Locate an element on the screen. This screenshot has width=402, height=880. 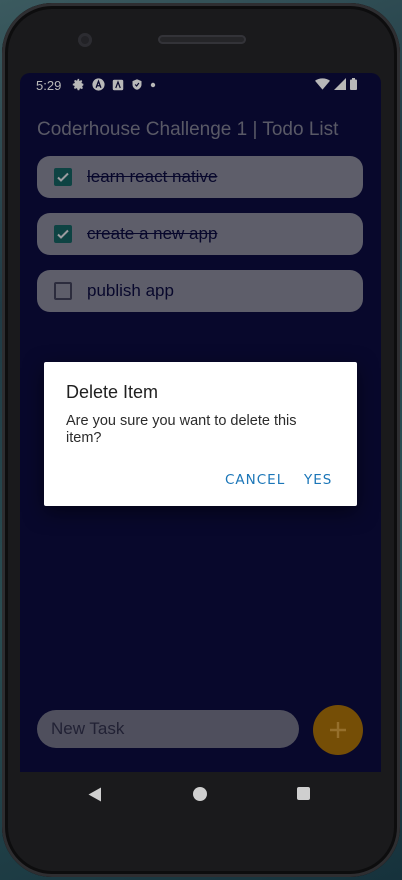
earpiece-speaker is located at coordinates (202, 39).